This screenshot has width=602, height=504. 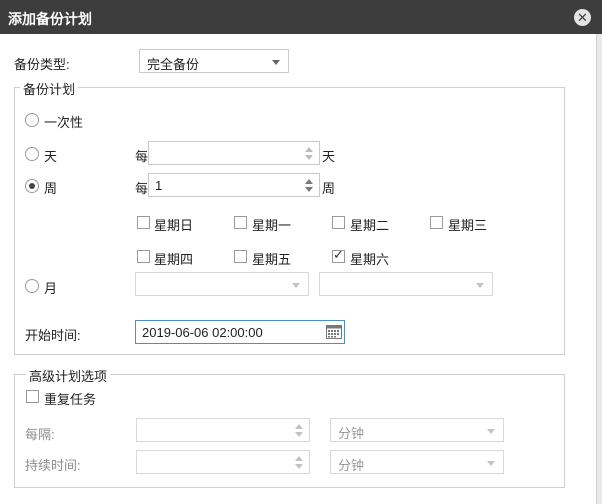 What do you see at coordinates (370, 259) in the screenshot?
I see `saturday-label: 星期六` at bounding box center [370, 259].